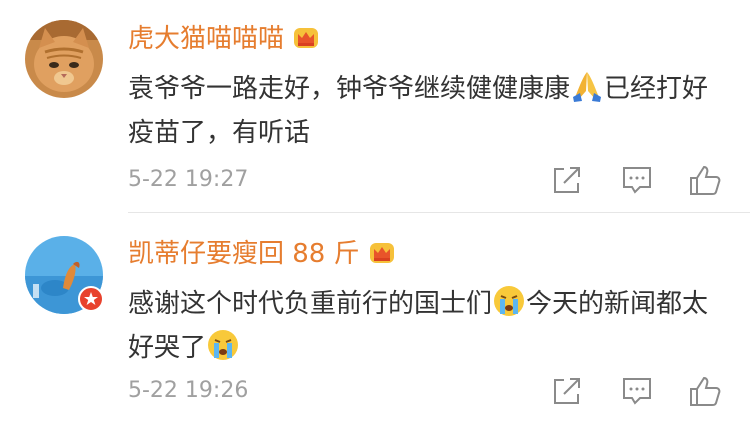  What do you see at coordinates (206, 39) in the screenshot?
I see `username-text: 虎大猫喵喵喵` at bounding box center [206, 39].